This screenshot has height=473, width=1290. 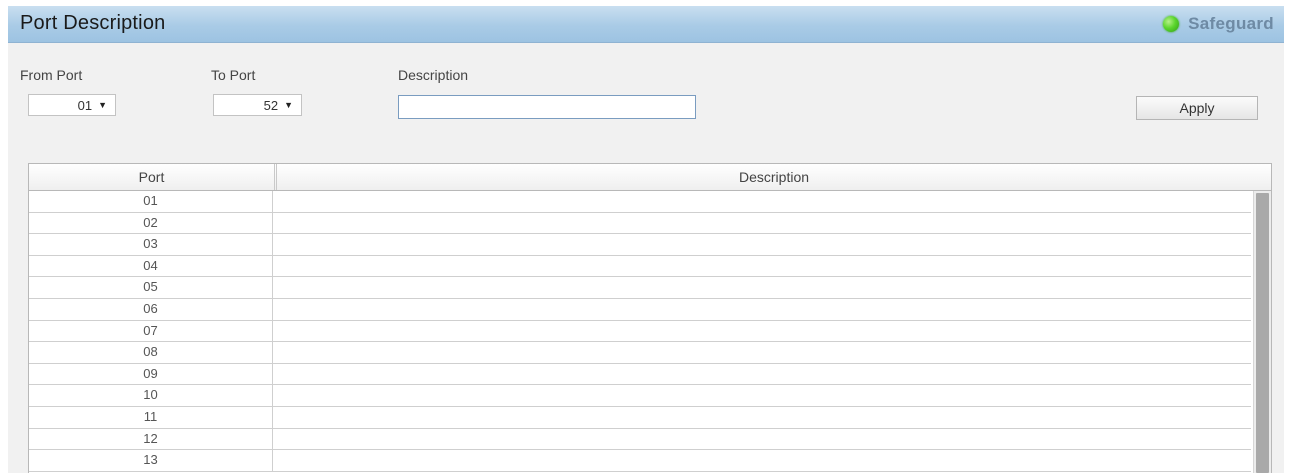 I want to click on safeguard-indicator: Safeguard, so click(x=1218, y=24).